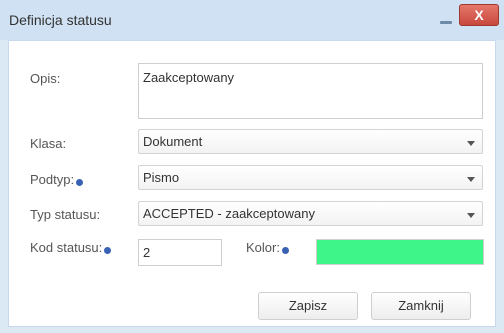  I want to click on typ-statusu-label: Typ statusu:, so click(65, 214).